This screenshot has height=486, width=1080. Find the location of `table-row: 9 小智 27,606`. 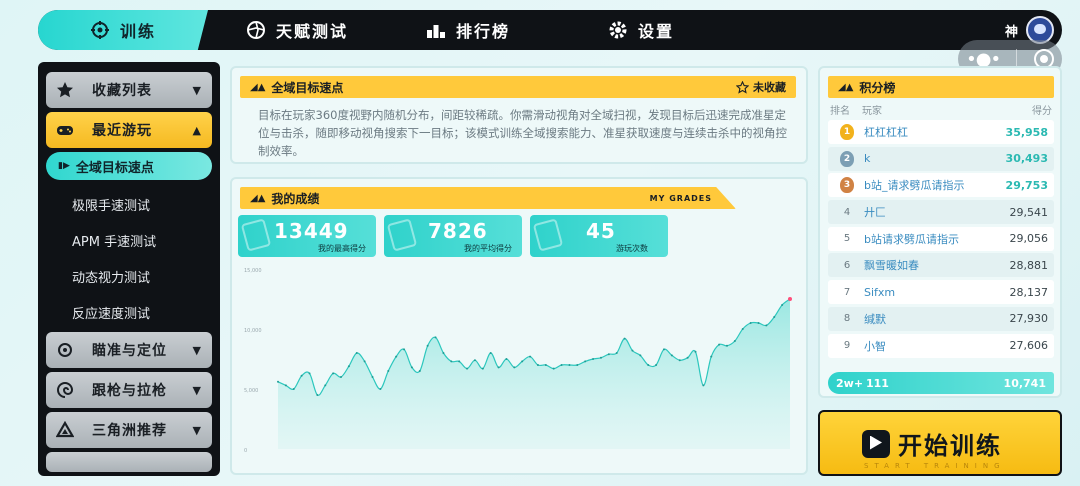

table-row: 9 小智 27,606 is located at coordinates (941, 345).